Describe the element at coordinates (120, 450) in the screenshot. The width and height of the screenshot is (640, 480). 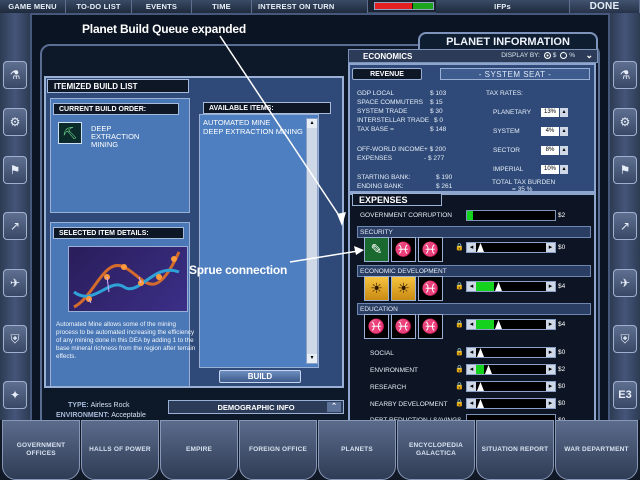
I see `nav-halls-of-power: HALLS OF POWER` at that location.